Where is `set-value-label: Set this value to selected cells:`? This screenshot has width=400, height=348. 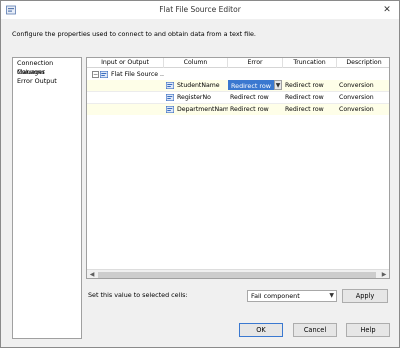 set-value-label: Set this value to selected cells: is located at coordinates (138, 295).